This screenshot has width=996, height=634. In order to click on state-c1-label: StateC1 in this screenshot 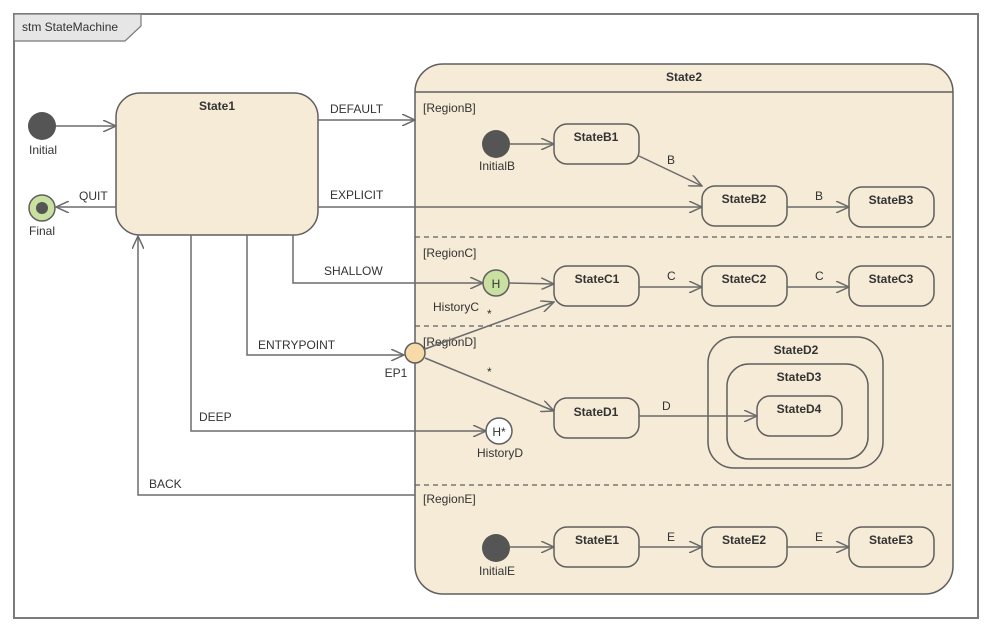, I will do `click(597, 279)`.